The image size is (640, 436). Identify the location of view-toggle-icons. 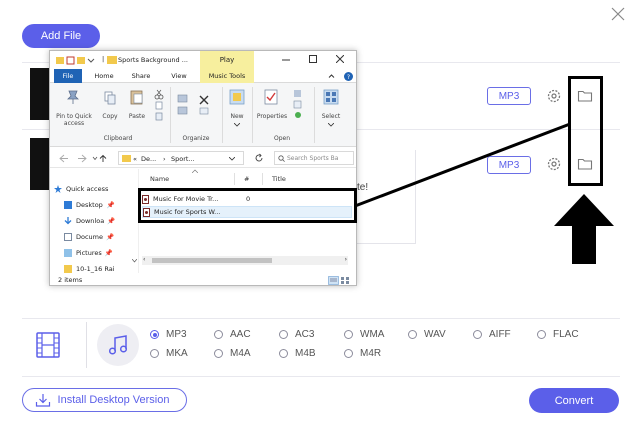
(340, 280).